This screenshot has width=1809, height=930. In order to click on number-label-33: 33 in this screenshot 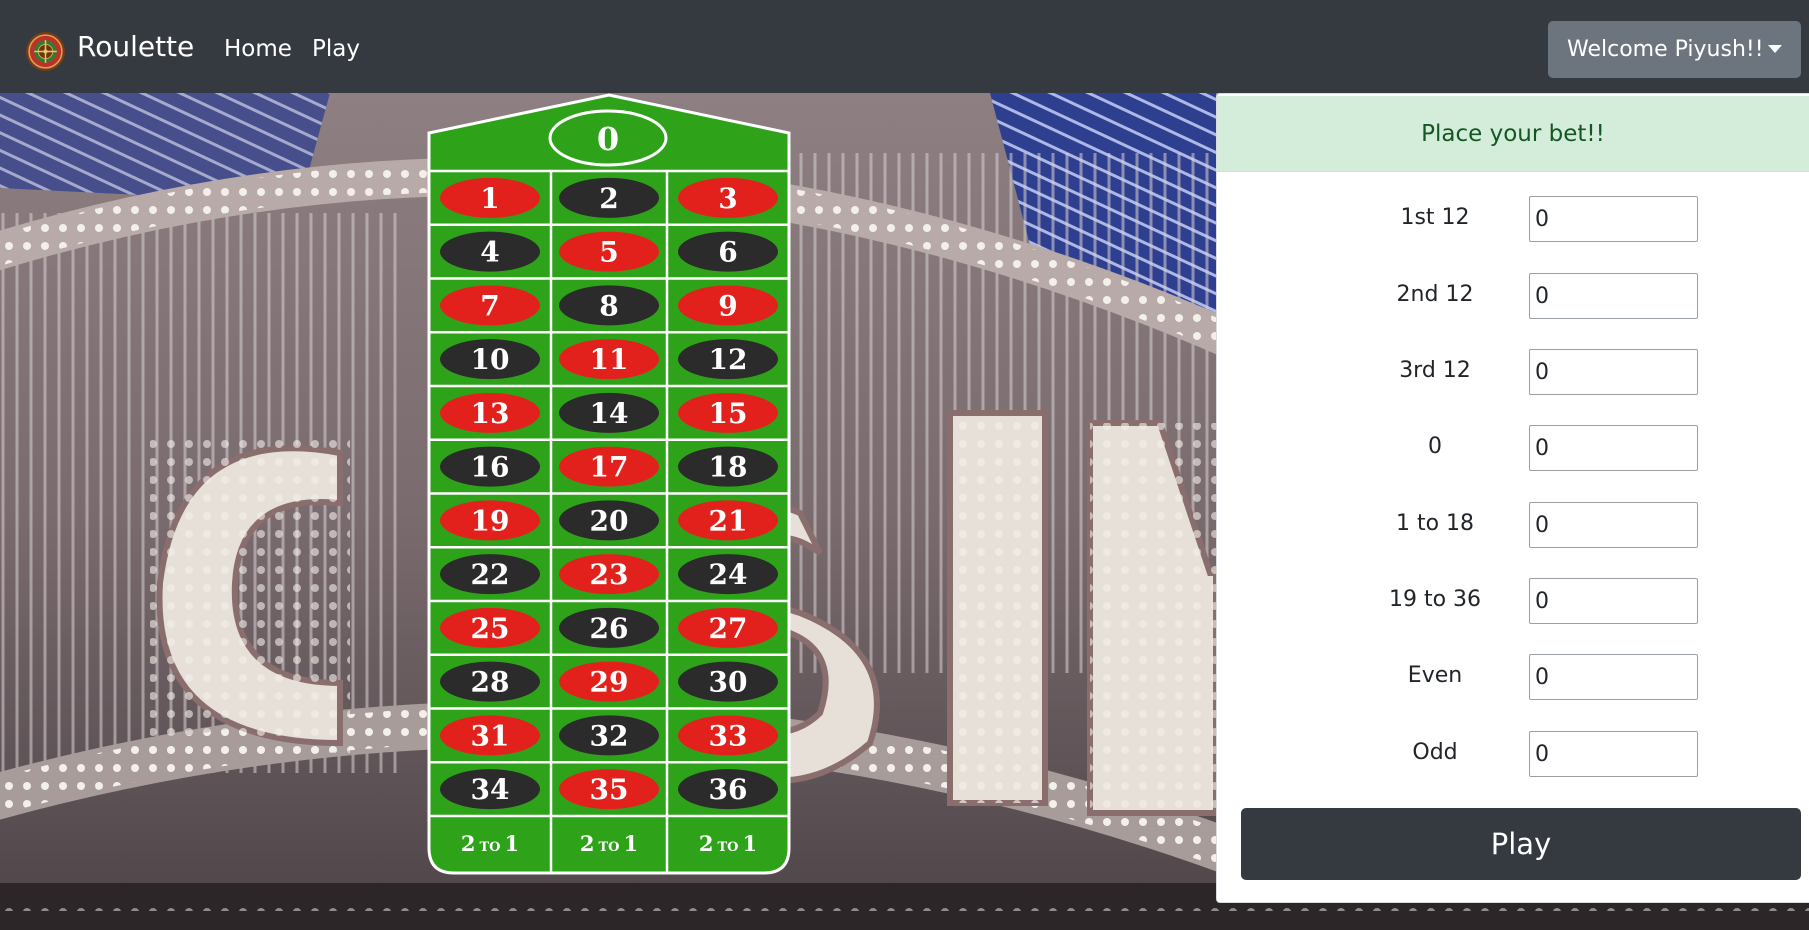, I will do `click(728, 735)`.